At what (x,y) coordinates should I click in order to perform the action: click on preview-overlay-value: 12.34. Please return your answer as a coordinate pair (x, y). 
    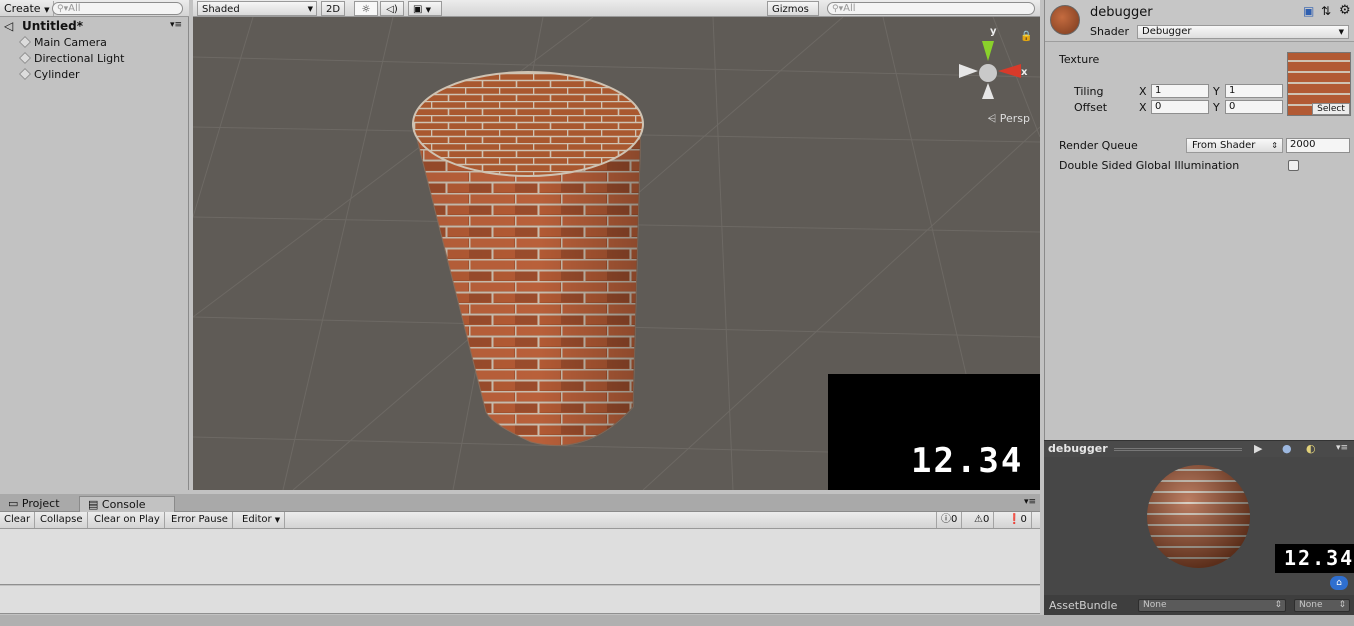
    Looking at the image, I should click on (1319, 558).